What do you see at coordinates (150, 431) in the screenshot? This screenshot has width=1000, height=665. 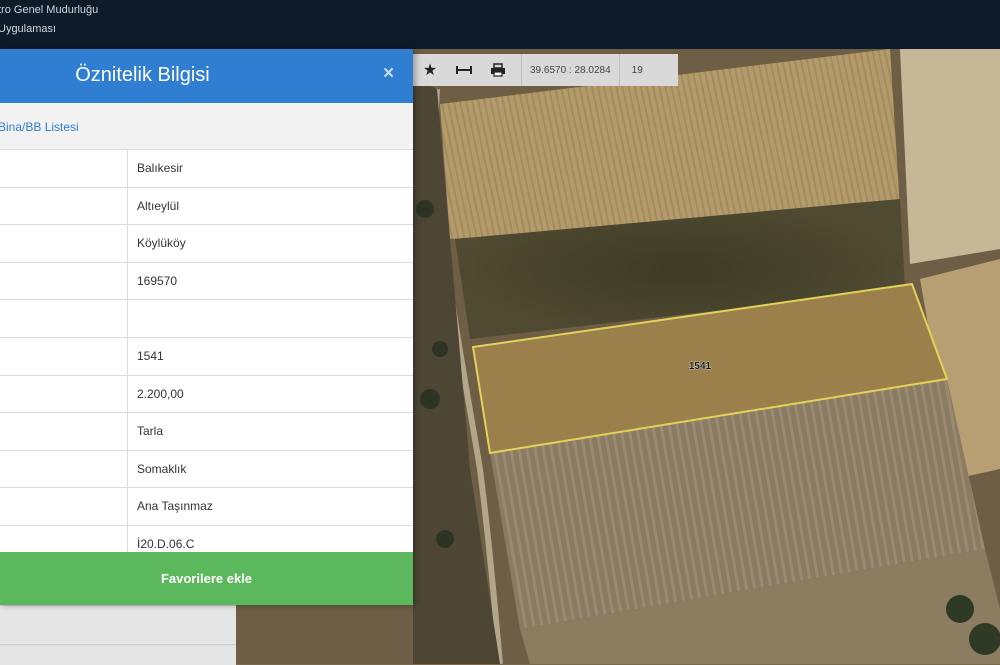 I see `attribute-value: Tarla` at bounding box center [150, 431].